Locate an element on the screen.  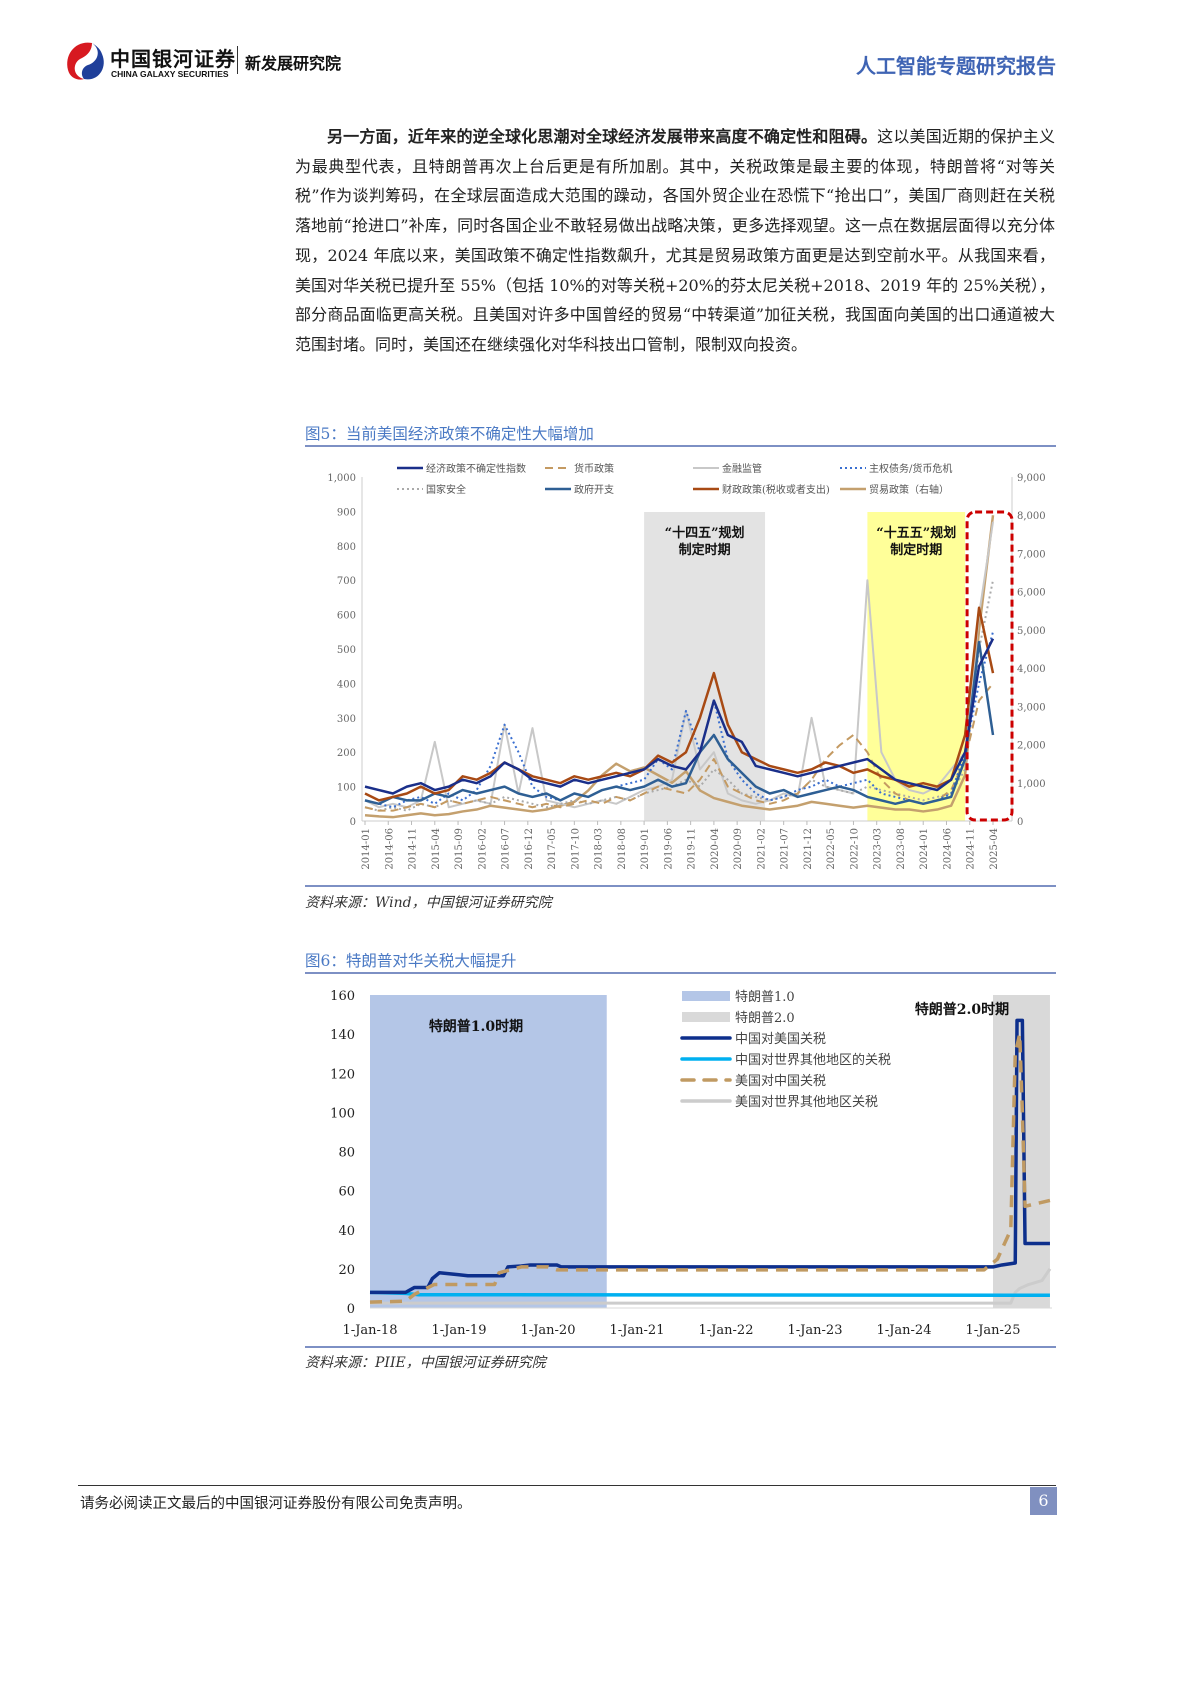
x-tick-label: 2025-04 is located at coordinates (994, 849).